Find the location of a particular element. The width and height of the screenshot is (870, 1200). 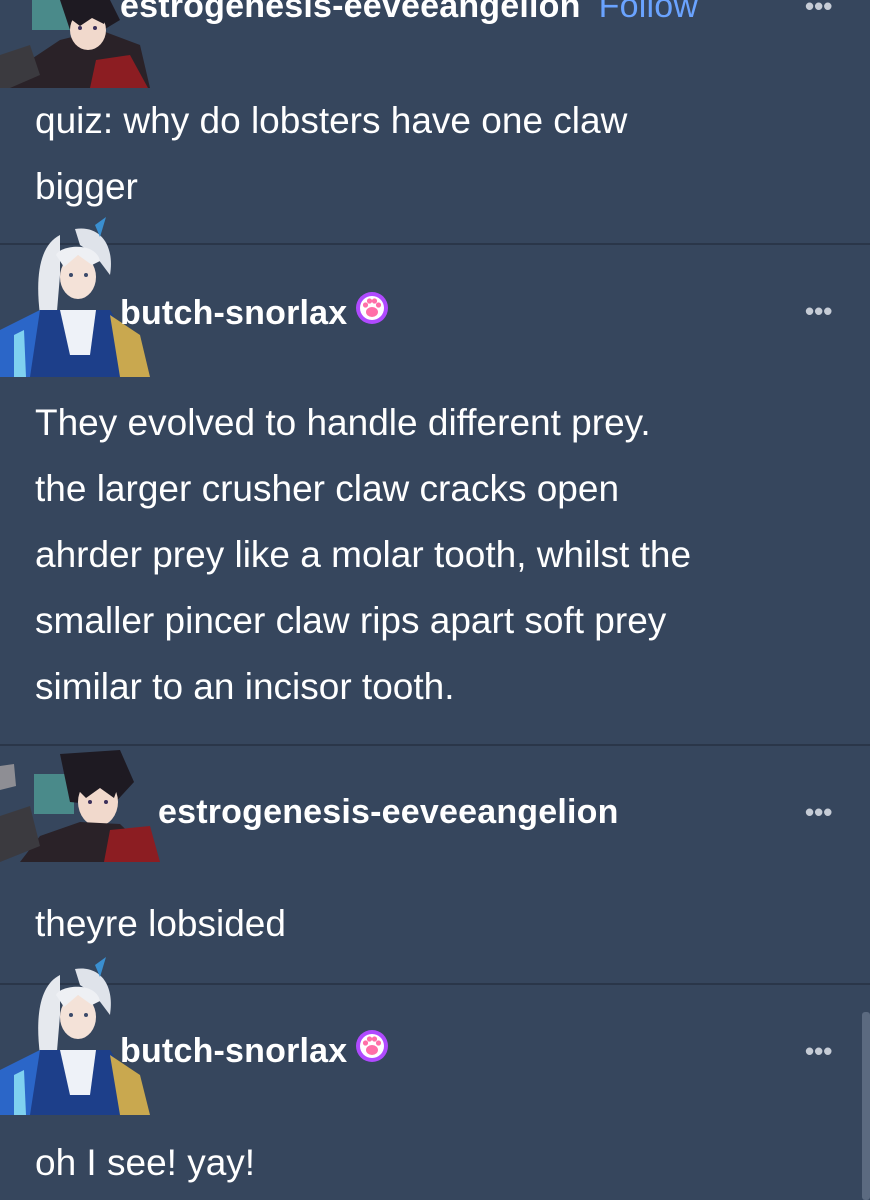

username-row: estrogenesis-eeveeangelion Follow is located at coordinates (409, 13).